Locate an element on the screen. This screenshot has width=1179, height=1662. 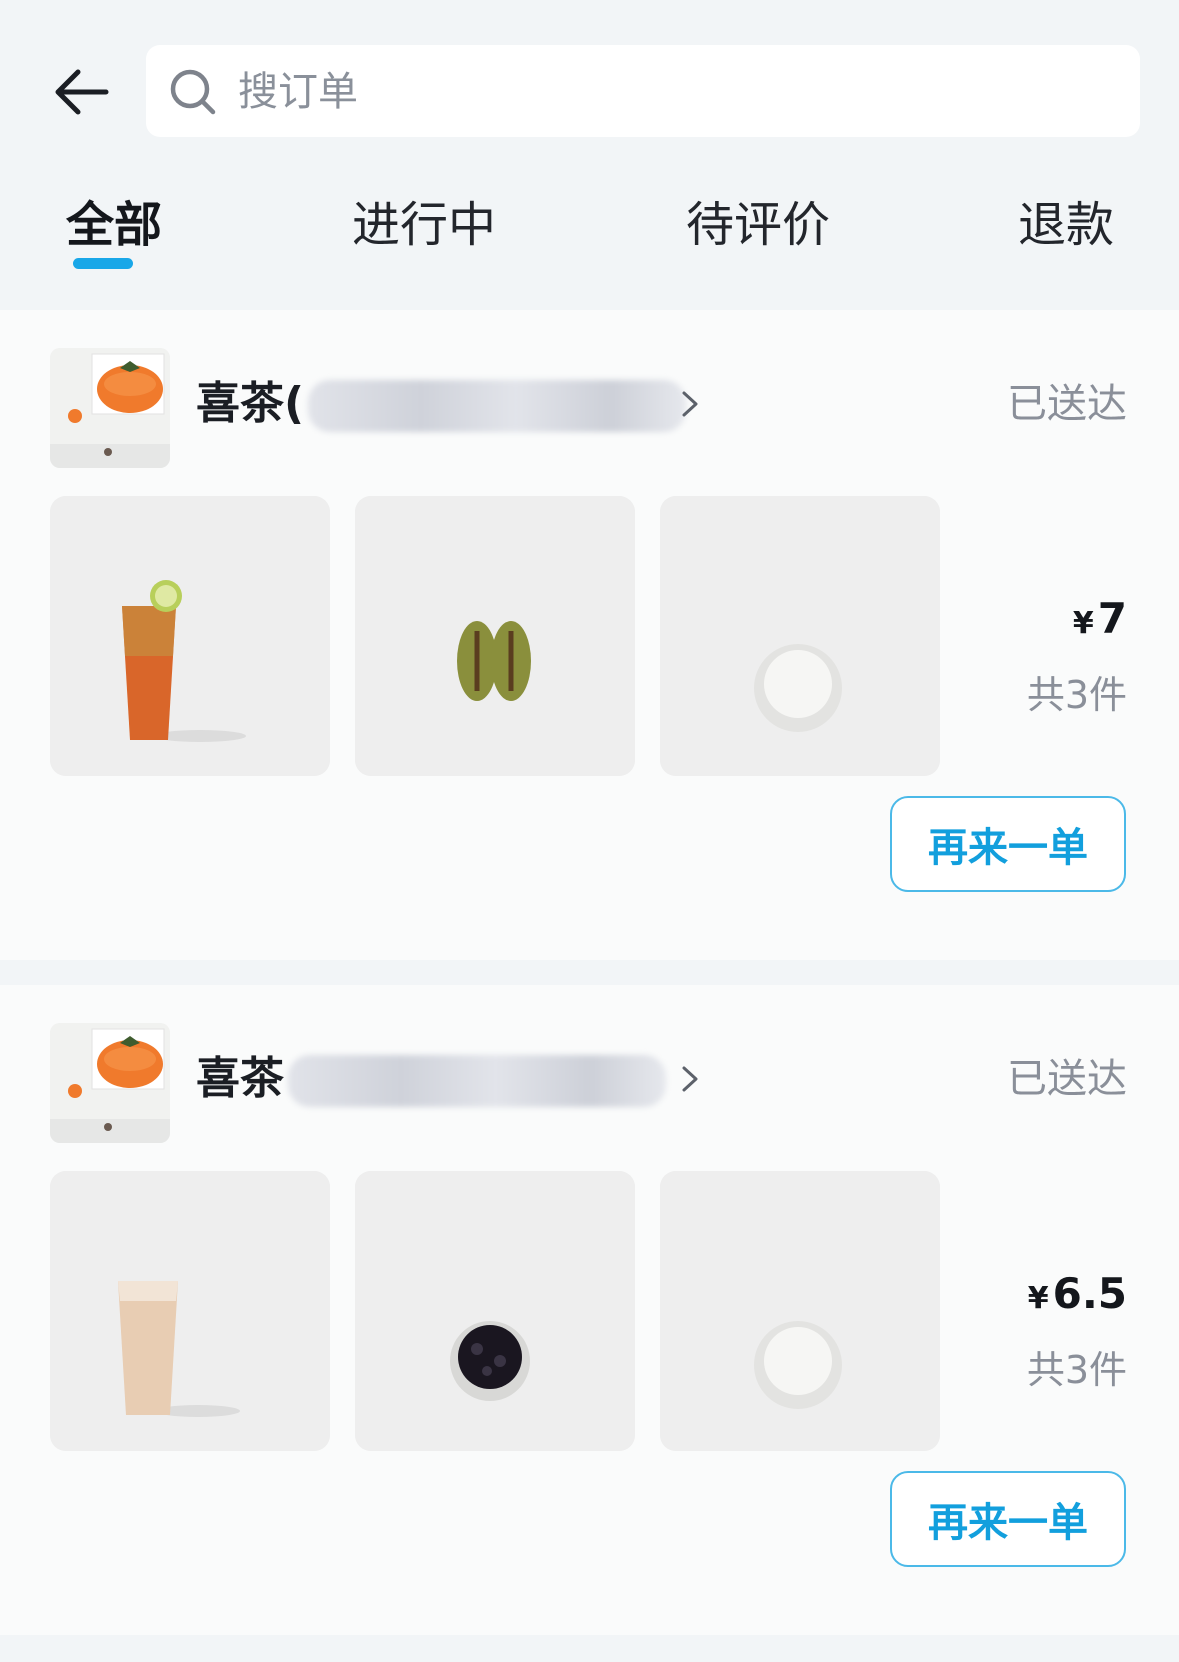
order-price: ¥6.5 is located at coordinates (1077, 1293).